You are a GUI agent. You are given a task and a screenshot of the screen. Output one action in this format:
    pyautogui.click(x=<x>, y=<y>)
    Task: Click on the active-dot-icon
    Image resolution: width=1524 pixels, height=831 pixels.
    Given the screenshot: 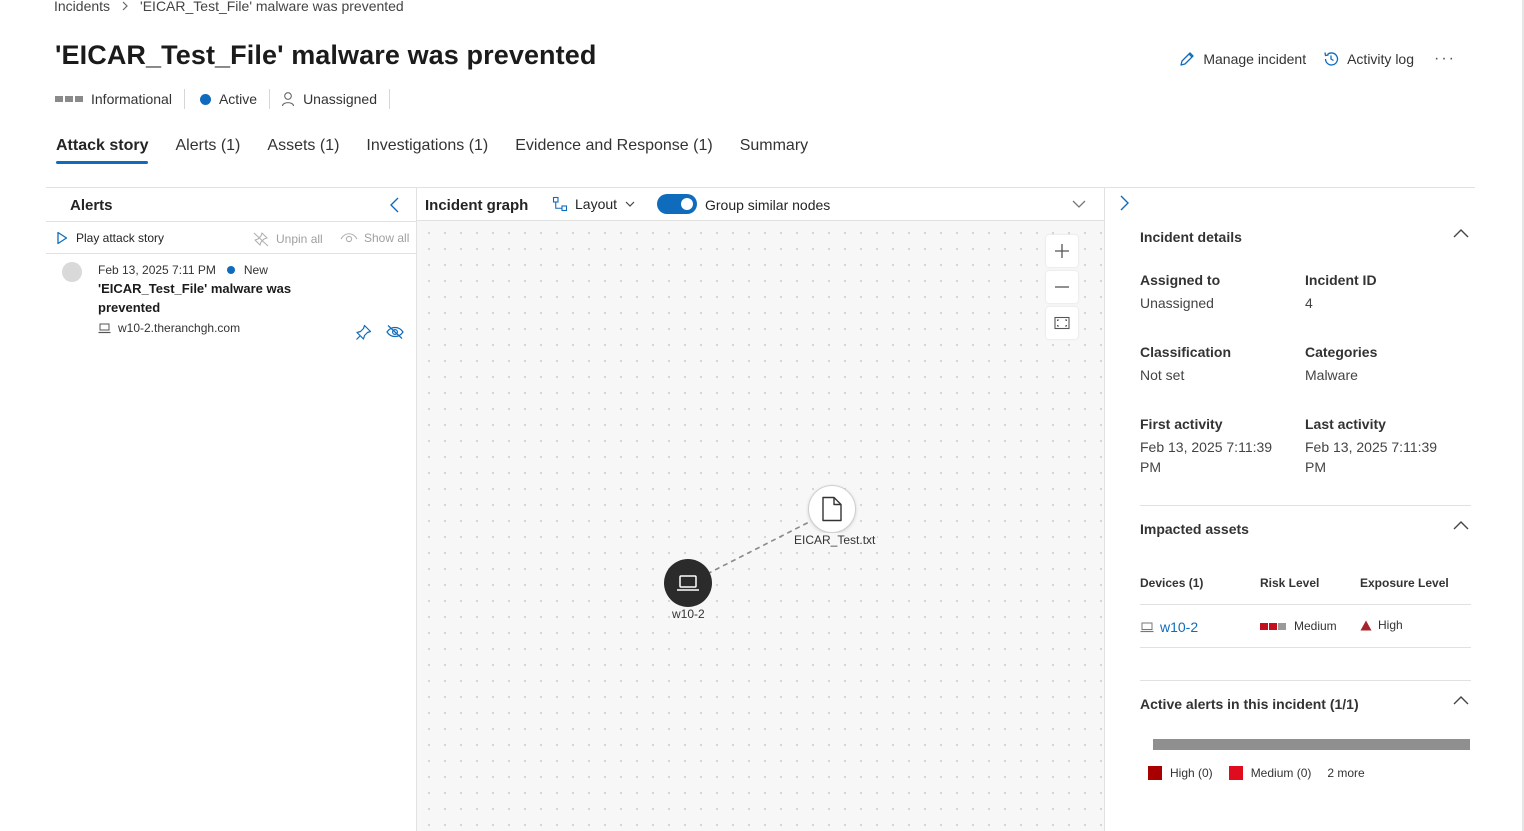 What is the action you would take?
    pyautogui.click(x=205, y=99)
    